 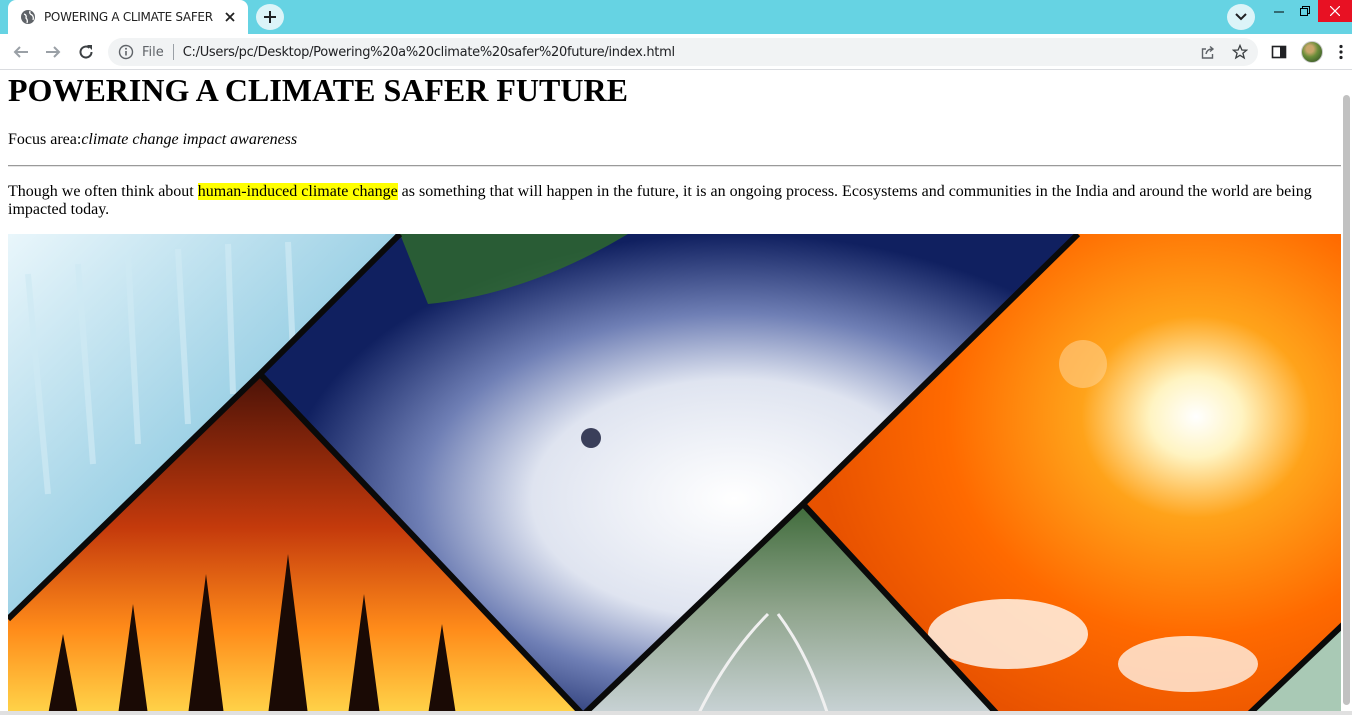 I want to click on reload-icon, so click(x=86, y=52).